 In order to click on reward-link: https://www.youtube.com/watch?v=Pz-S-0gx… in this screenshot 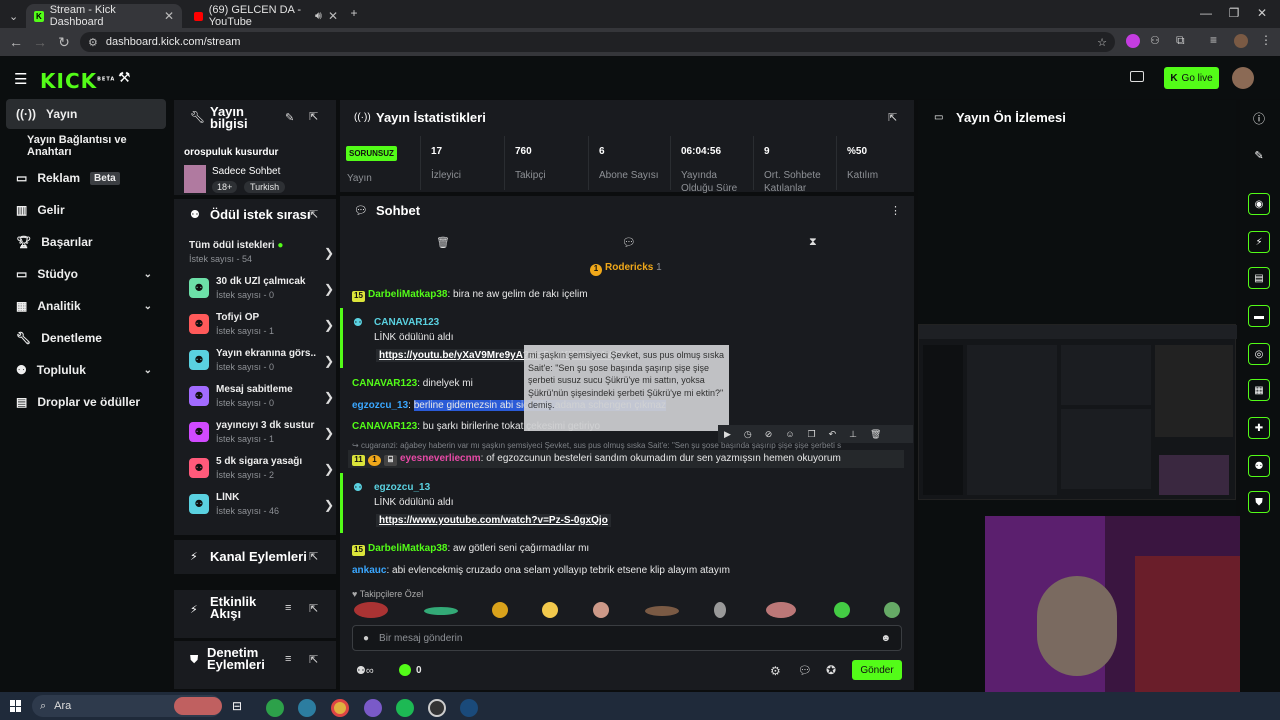, I will do `click(493, 520)`.